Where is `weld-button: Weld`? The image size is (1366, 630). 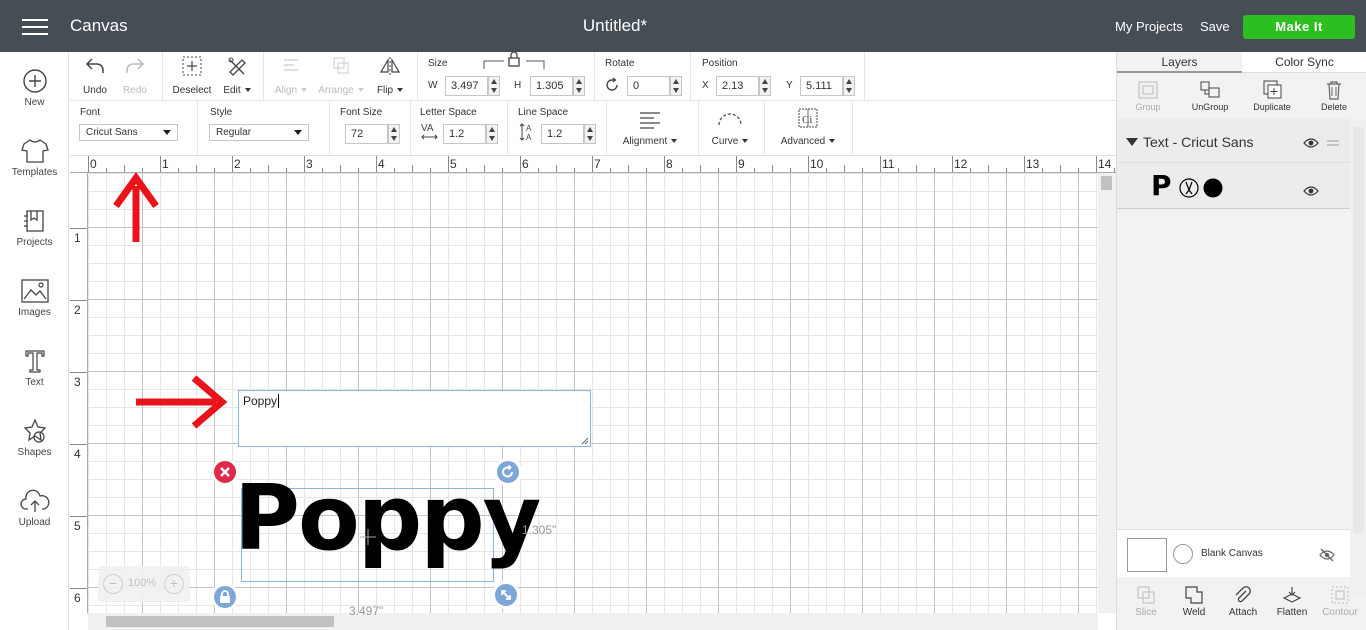
weld-button: Weld is located at coordinates (1194, 601).